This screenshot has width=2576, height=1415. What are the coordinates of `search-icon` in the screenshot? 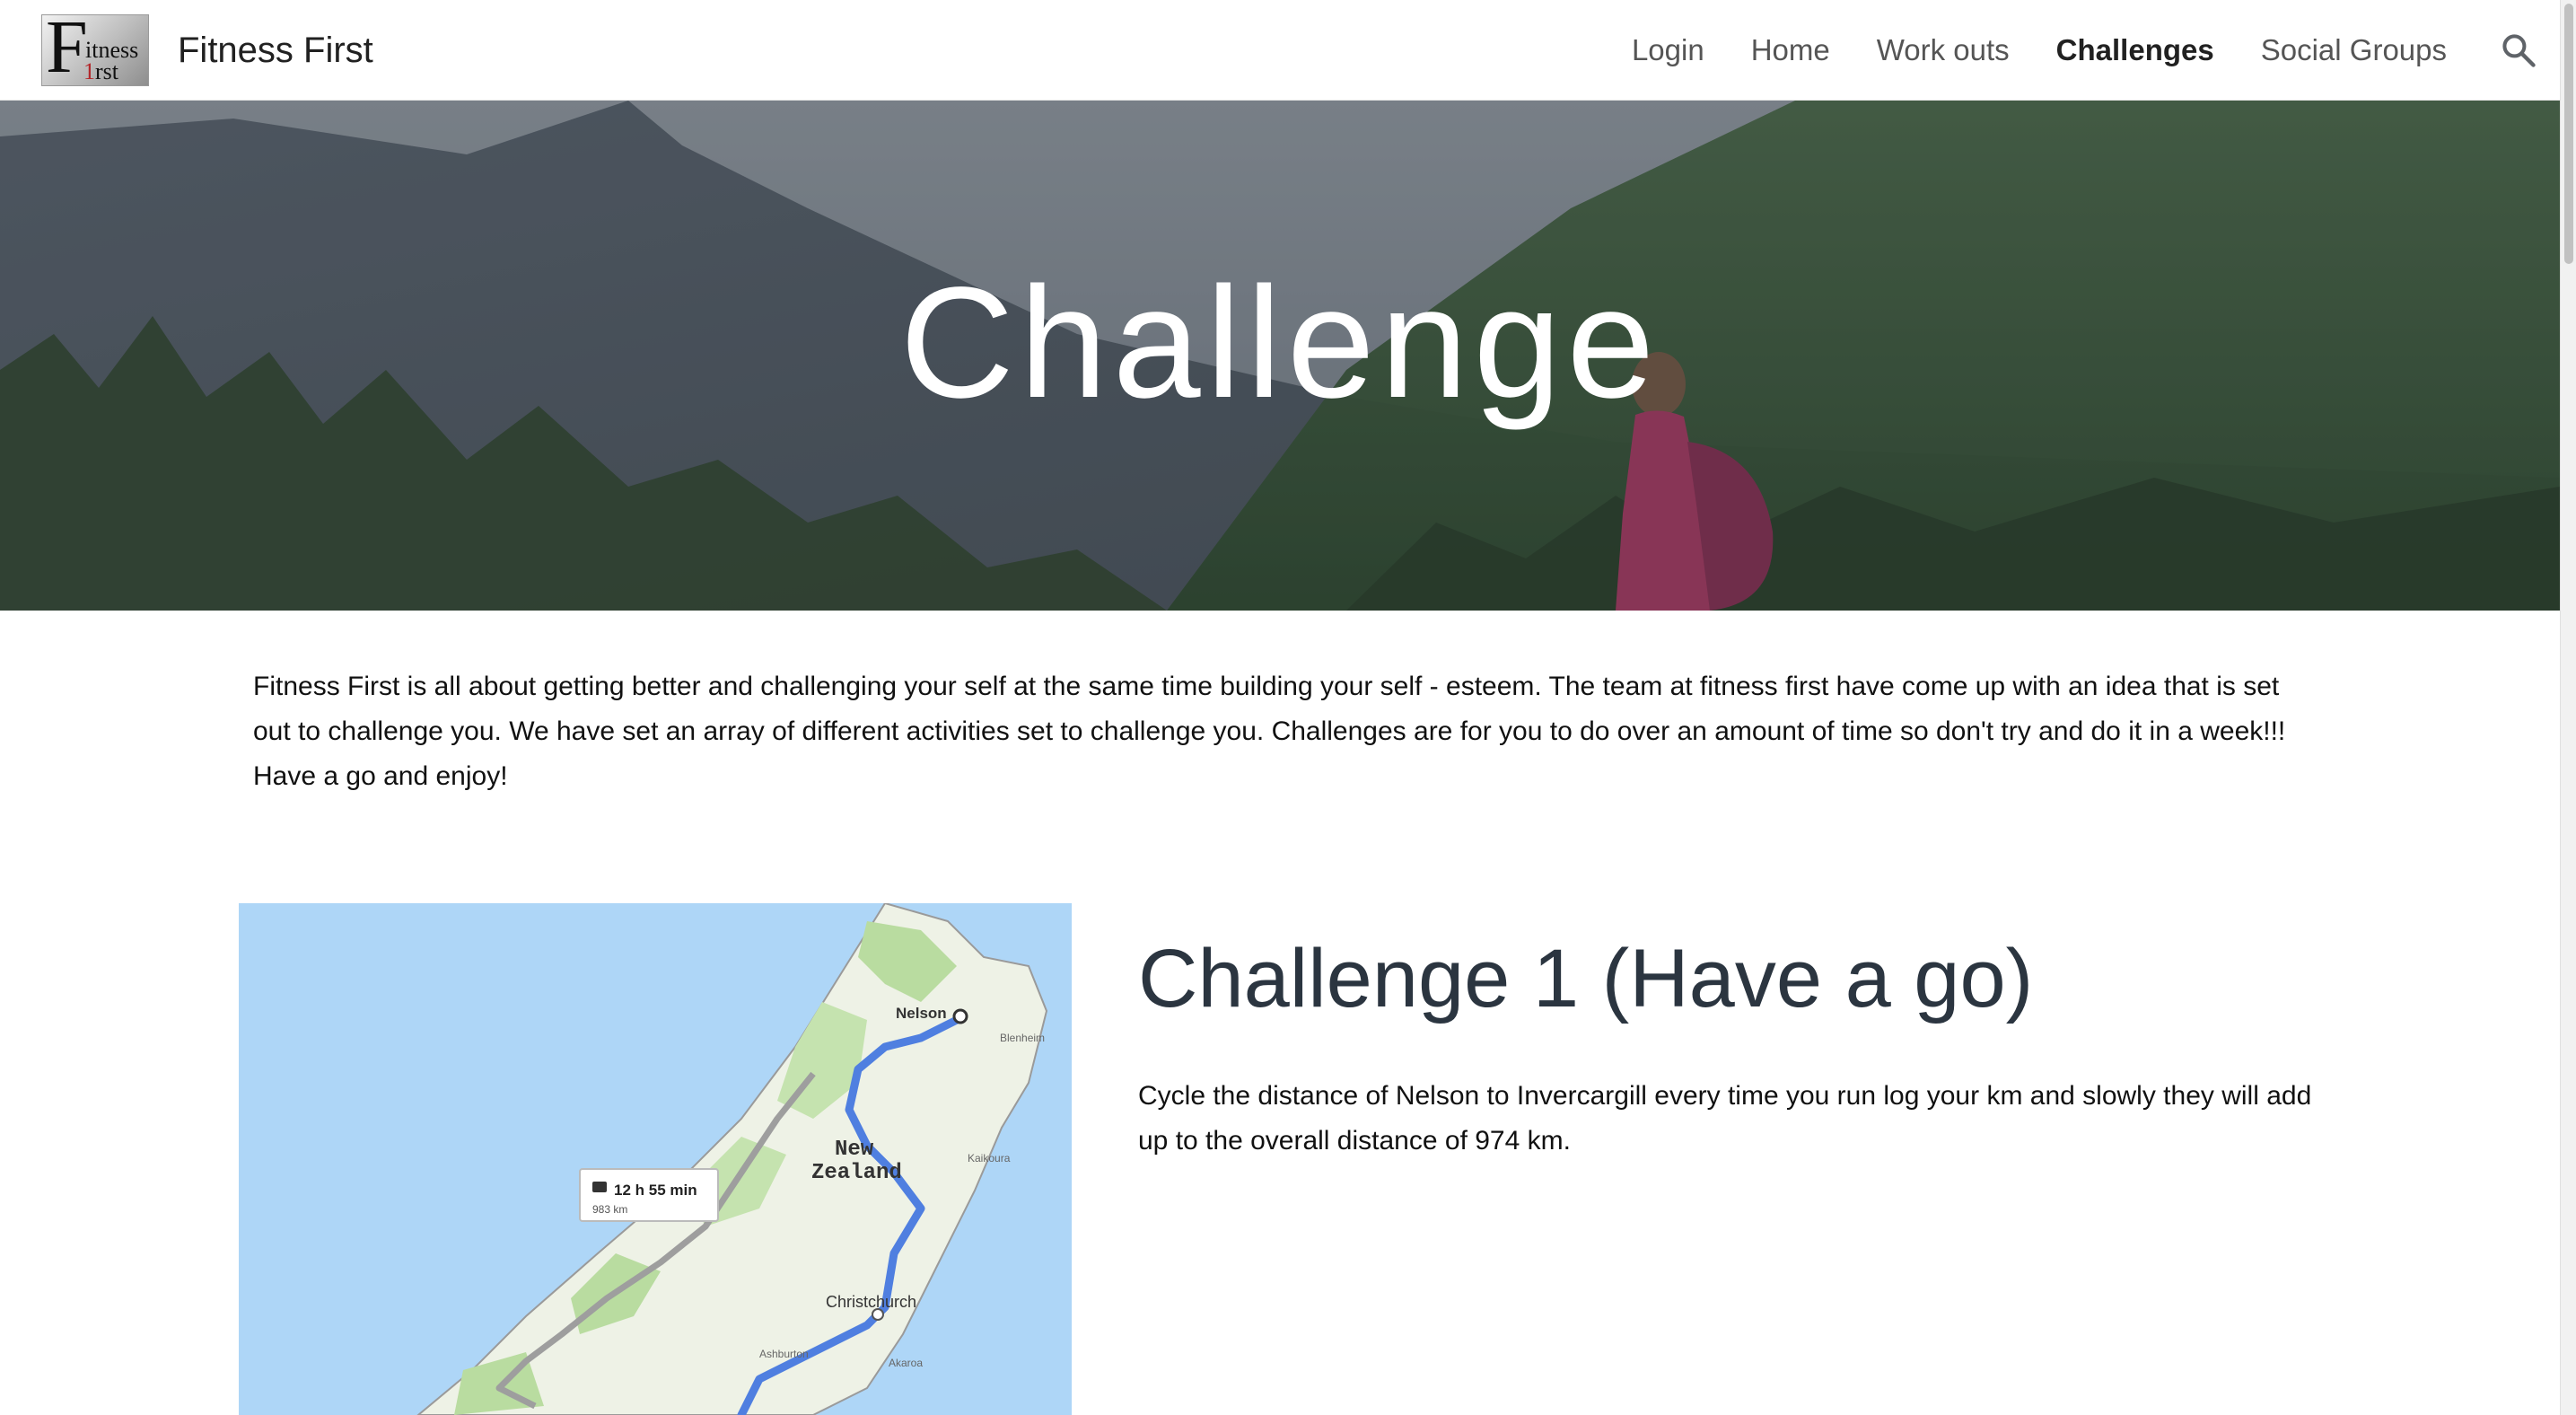 It's located at (2518, 51).